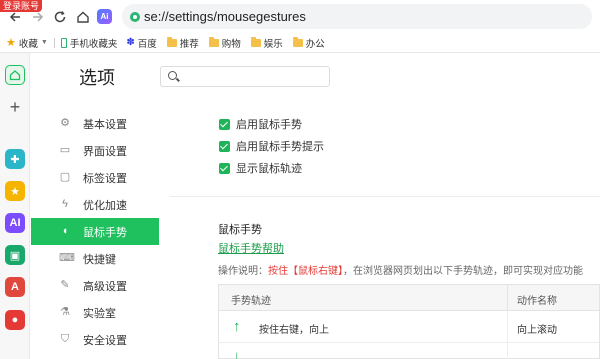  What do you see at coordinates (63, 42) in the screenshot?
I see `phone-icon` at bounding box center [63, 42].